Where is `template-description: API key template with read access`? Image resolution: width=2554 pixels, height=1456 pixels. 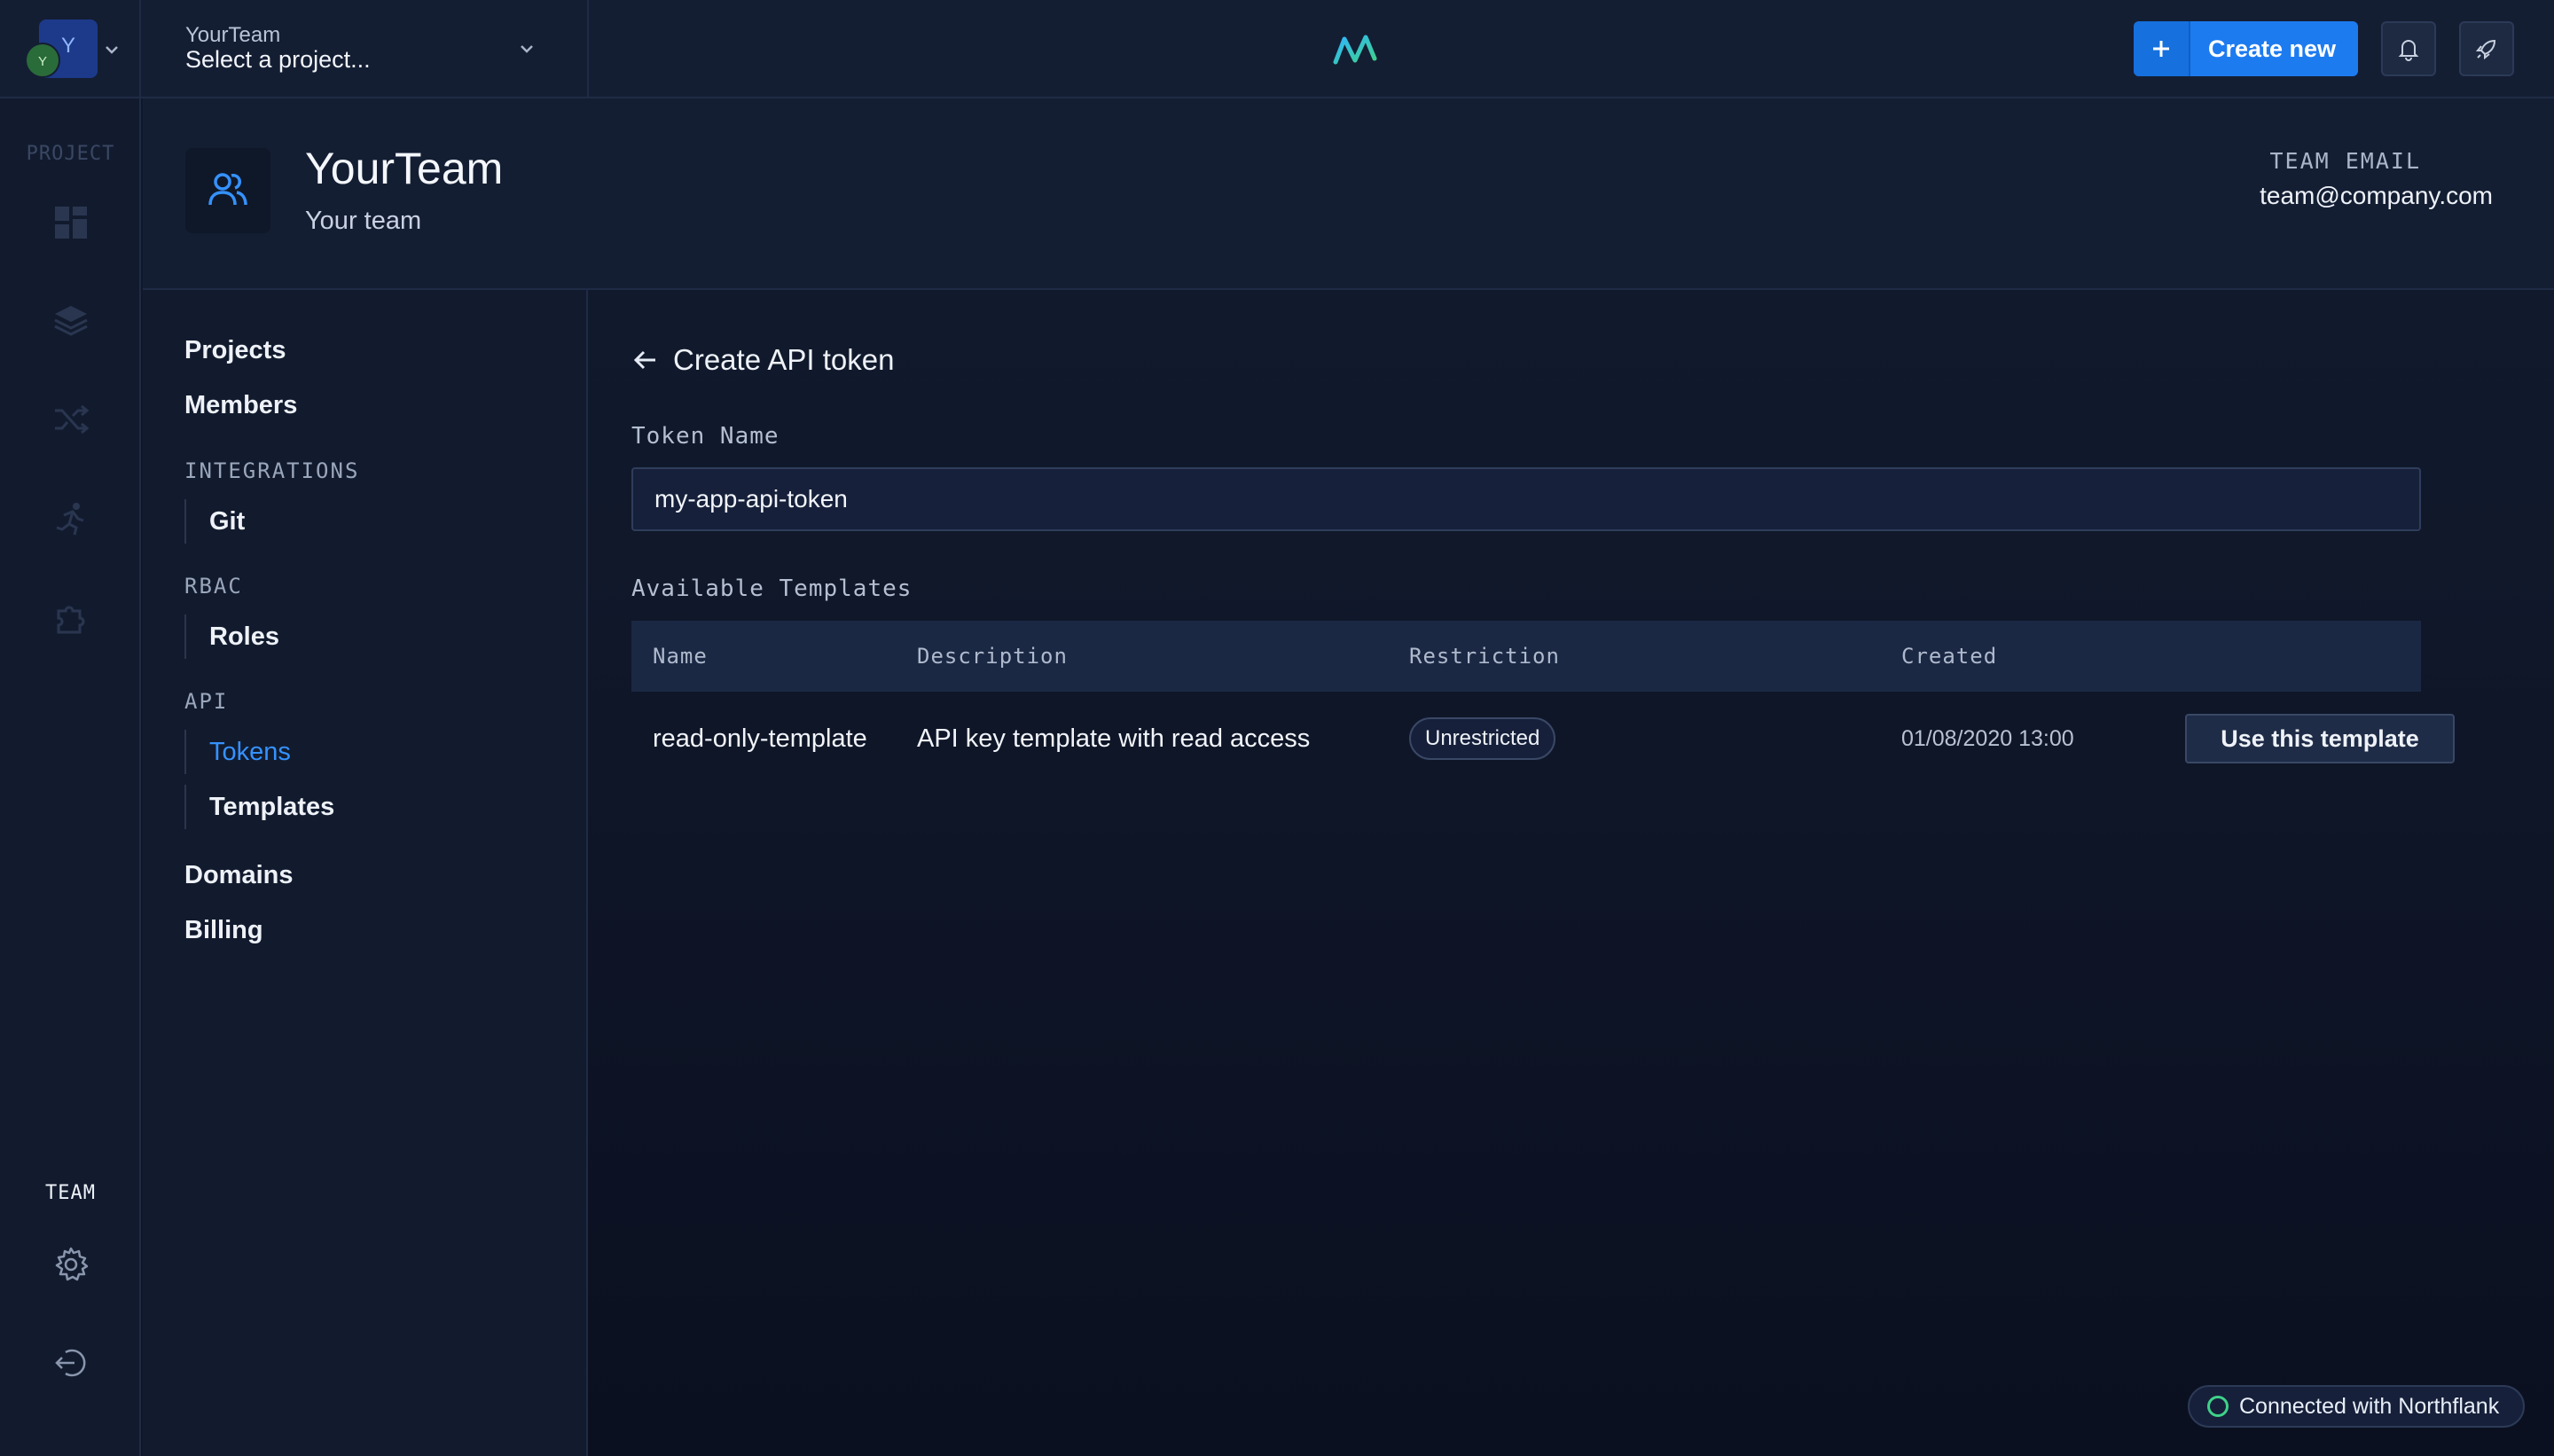
template-description: API key template with read access is located at coordinates (1114, 738).